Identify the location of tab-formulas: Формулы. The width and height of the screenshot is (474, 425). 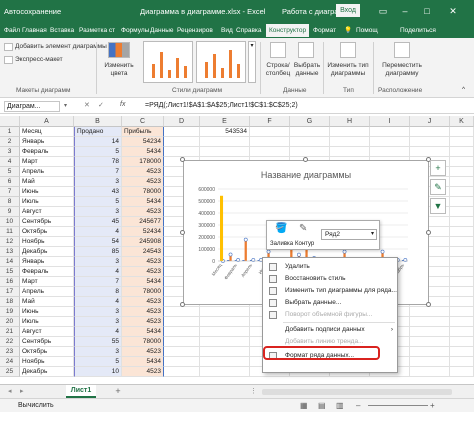
(135, 30).